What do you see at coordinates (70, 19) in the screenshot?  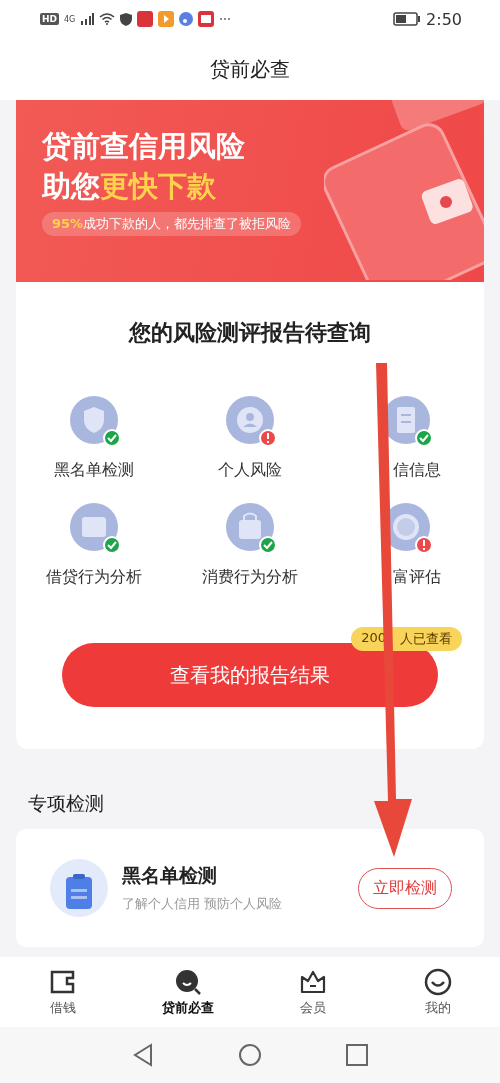 I see `network-type: 4G` at bounding box center [70, 19].